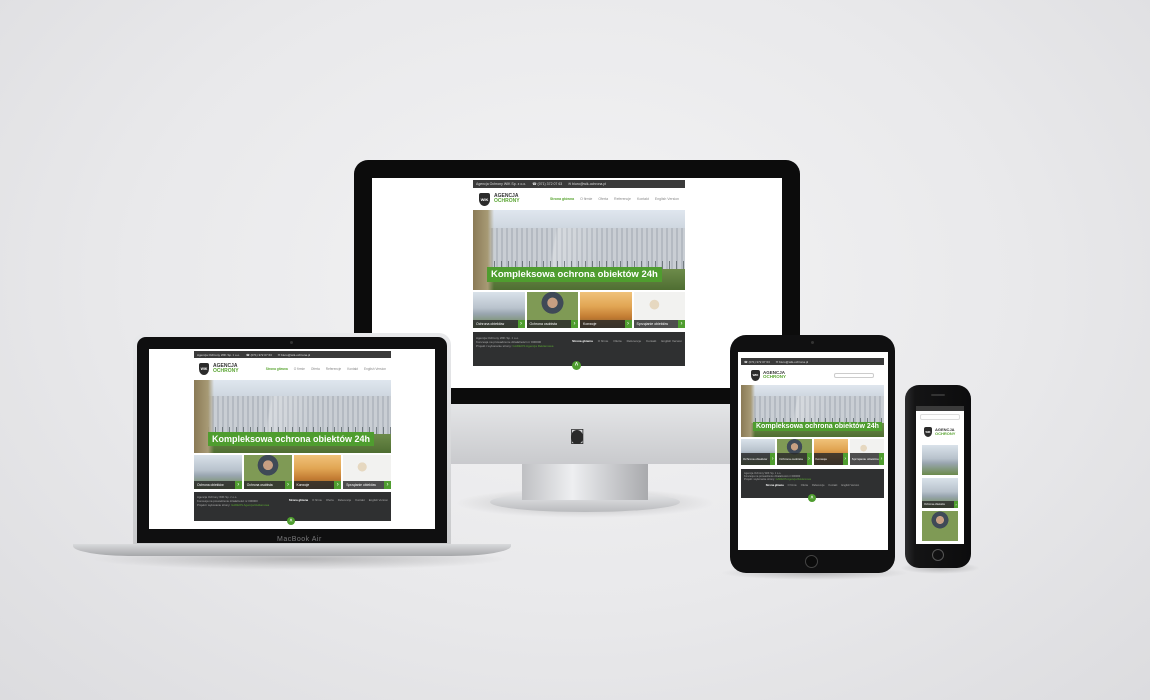  I want to click on nav-contact: Kontakt, so click(643, 199).